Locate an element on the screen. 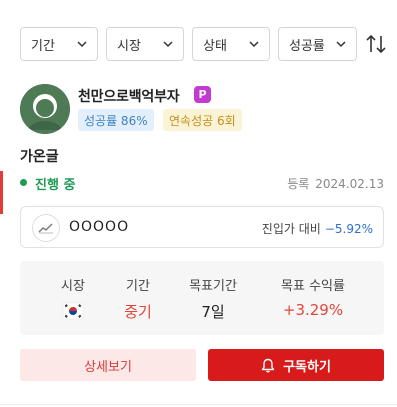  target-return-column: 목표 수익률 +3.29% is located at coordinates (313, 298).